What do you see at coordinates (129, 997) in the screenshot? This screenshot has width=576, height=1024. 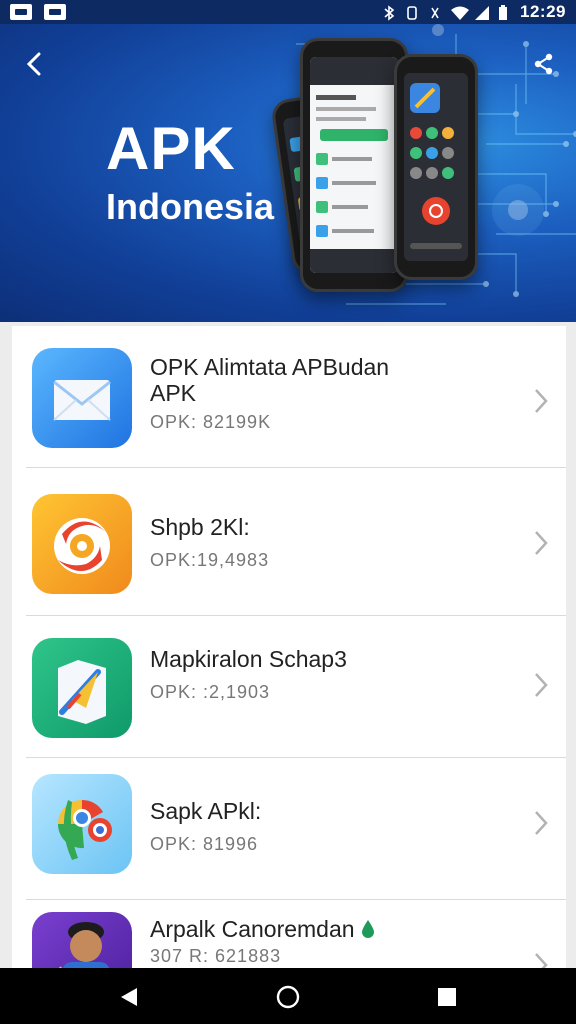 I see `triangle-back-icon` at bounding box center [129, 997].